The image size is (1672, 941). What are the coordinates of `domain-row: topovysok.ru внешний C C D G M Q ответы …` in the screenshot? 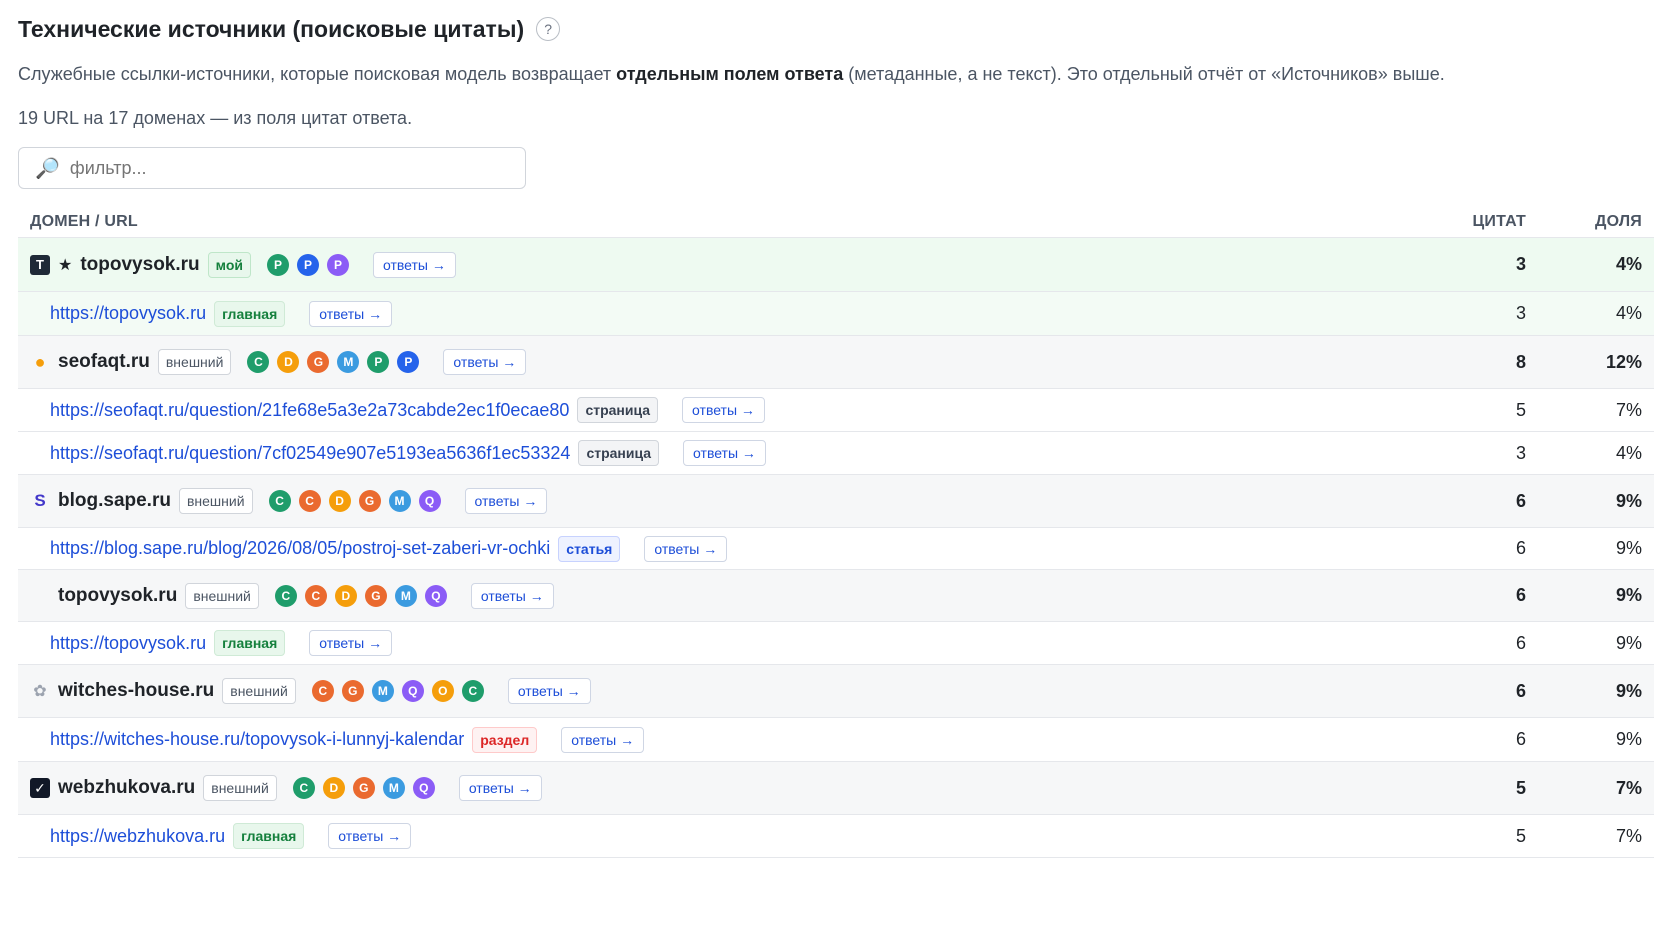 It's located at (836, 596).